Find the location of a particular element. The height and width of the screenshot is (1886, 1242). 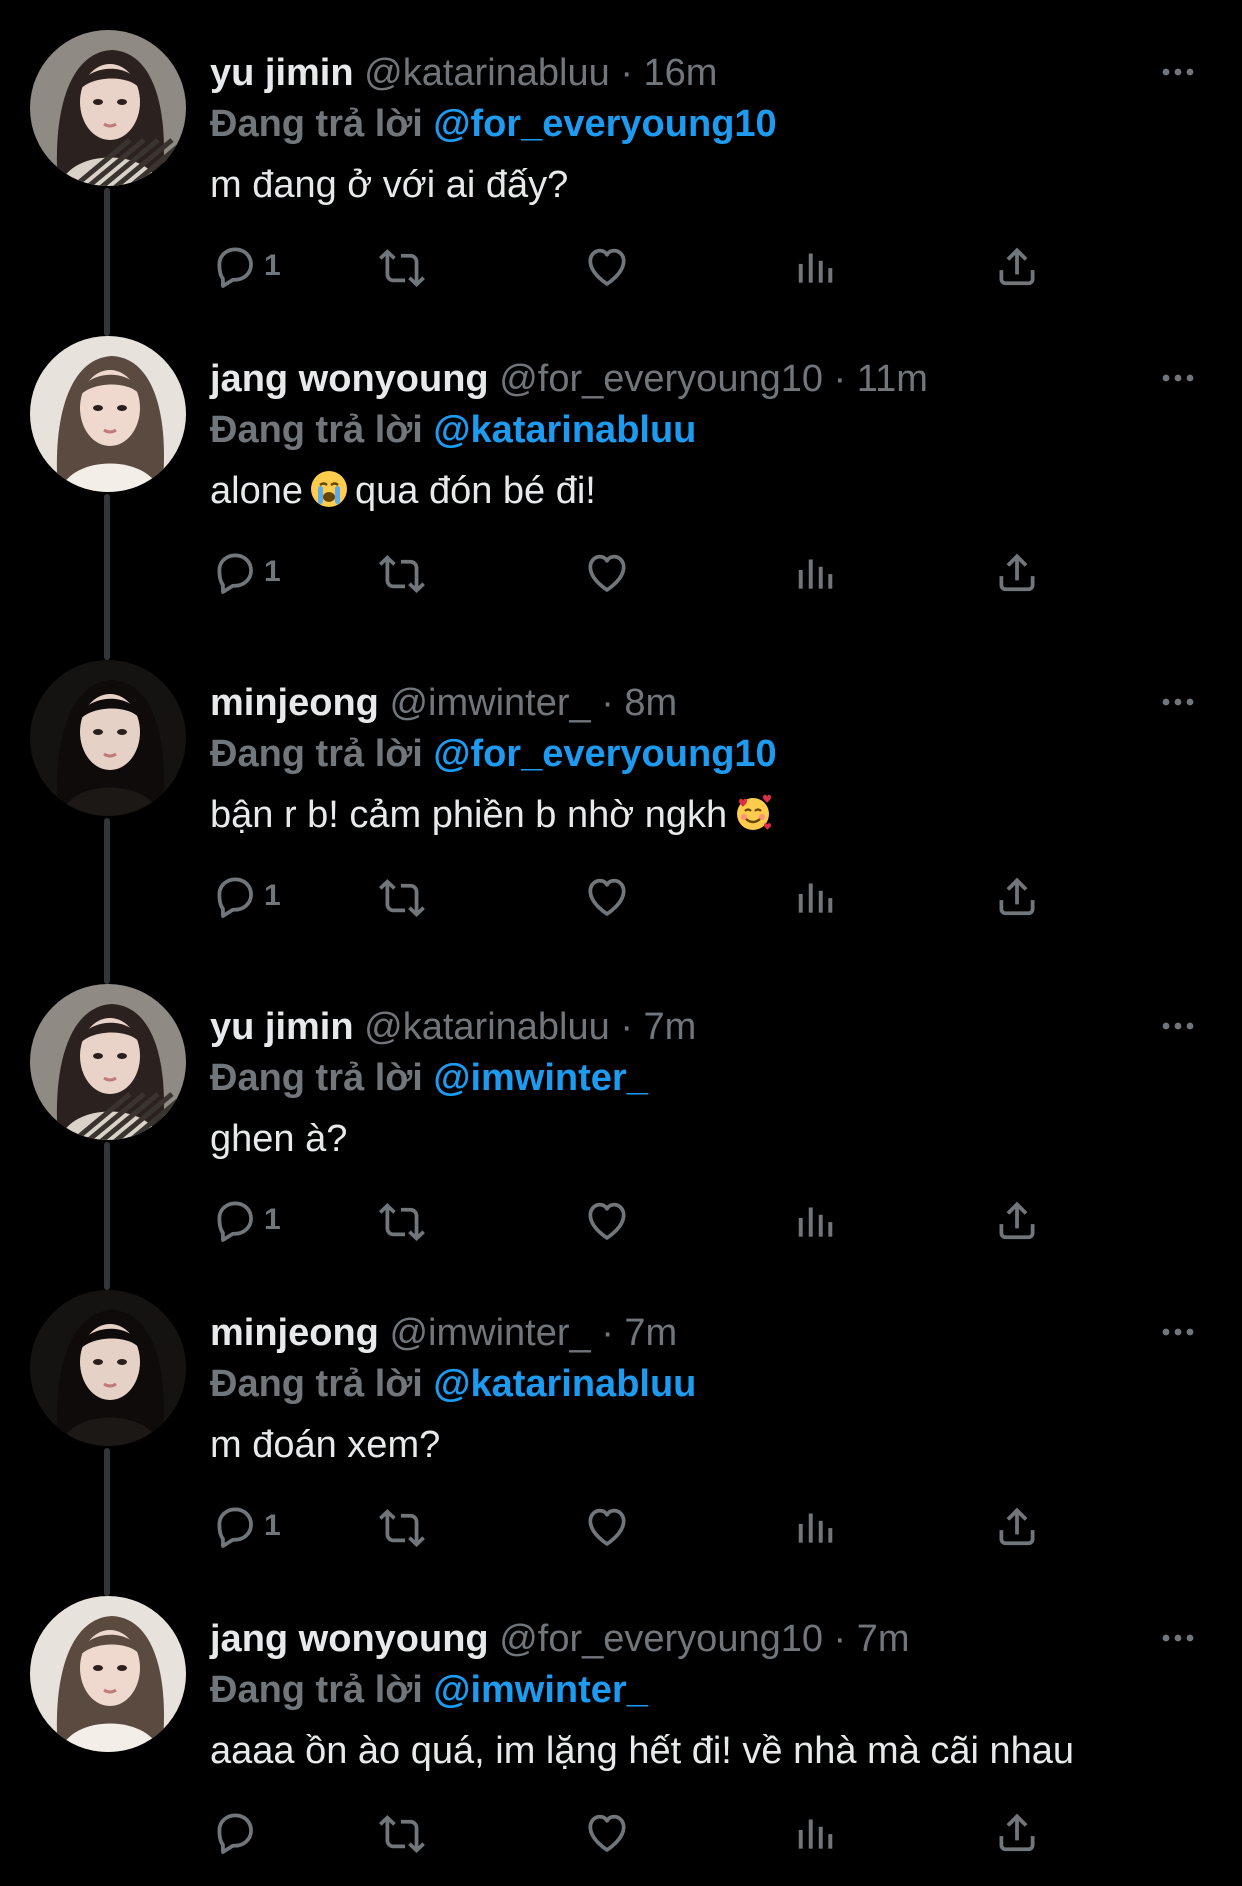

timestamp: 11m is located at coordinates (892, 379).